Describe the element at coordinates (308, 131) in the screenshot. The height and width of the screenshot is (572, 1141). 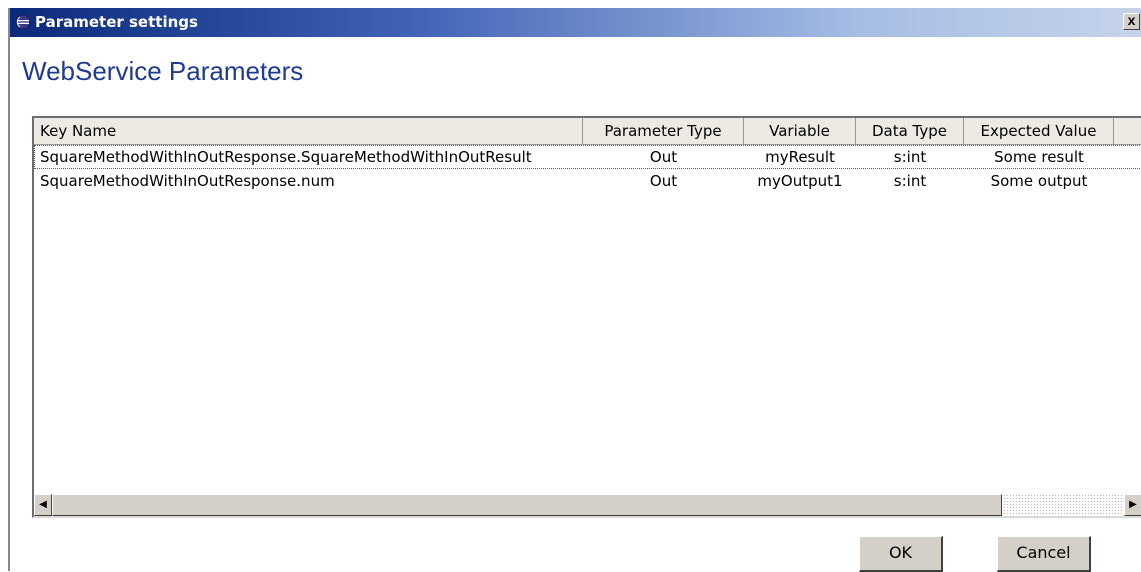
I see `column-header-key-name: Key Name` at that location.